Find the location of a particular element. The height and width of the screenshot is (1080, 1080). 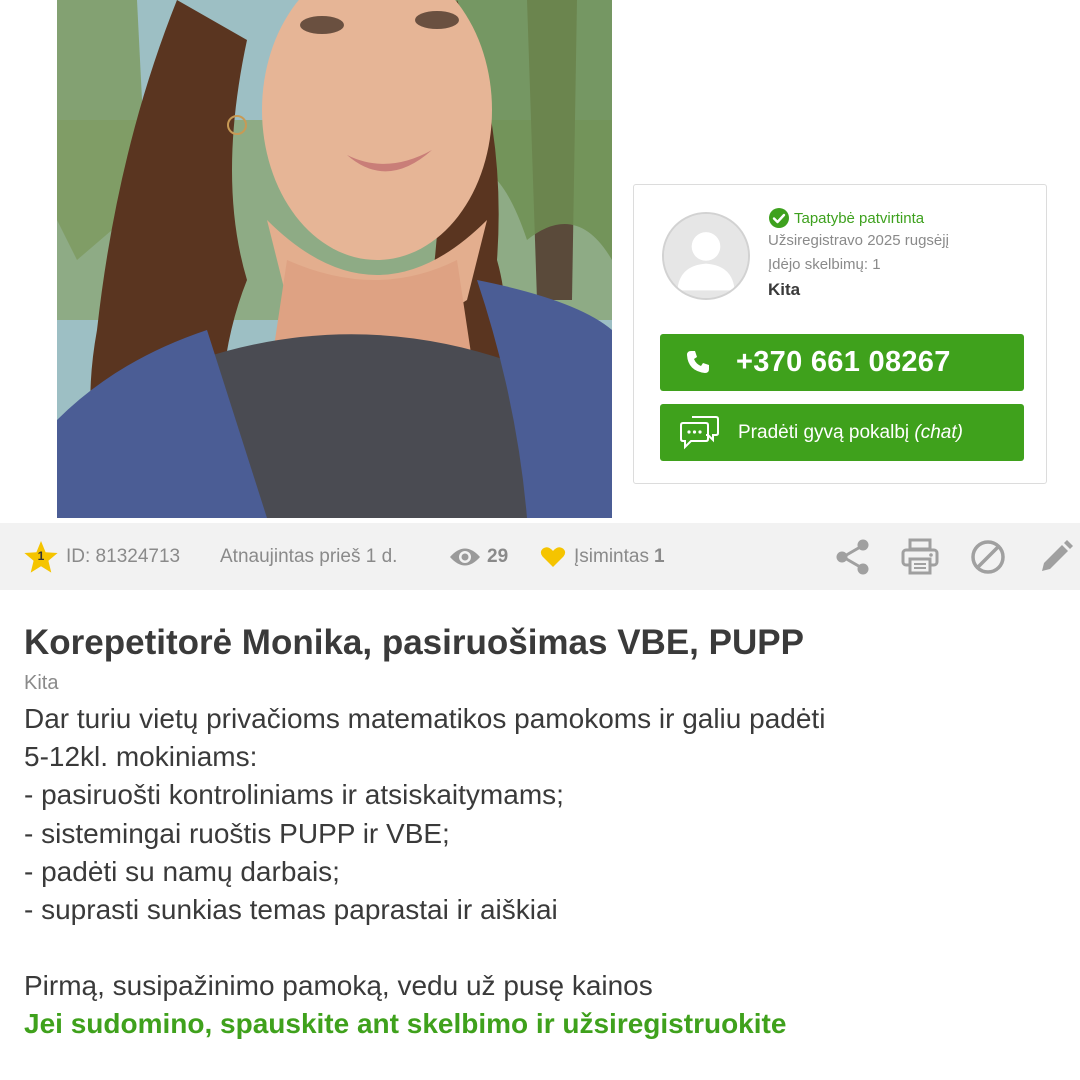

verified-badge: Tapatybė patvirtinta is located at coordinates (898, 218).